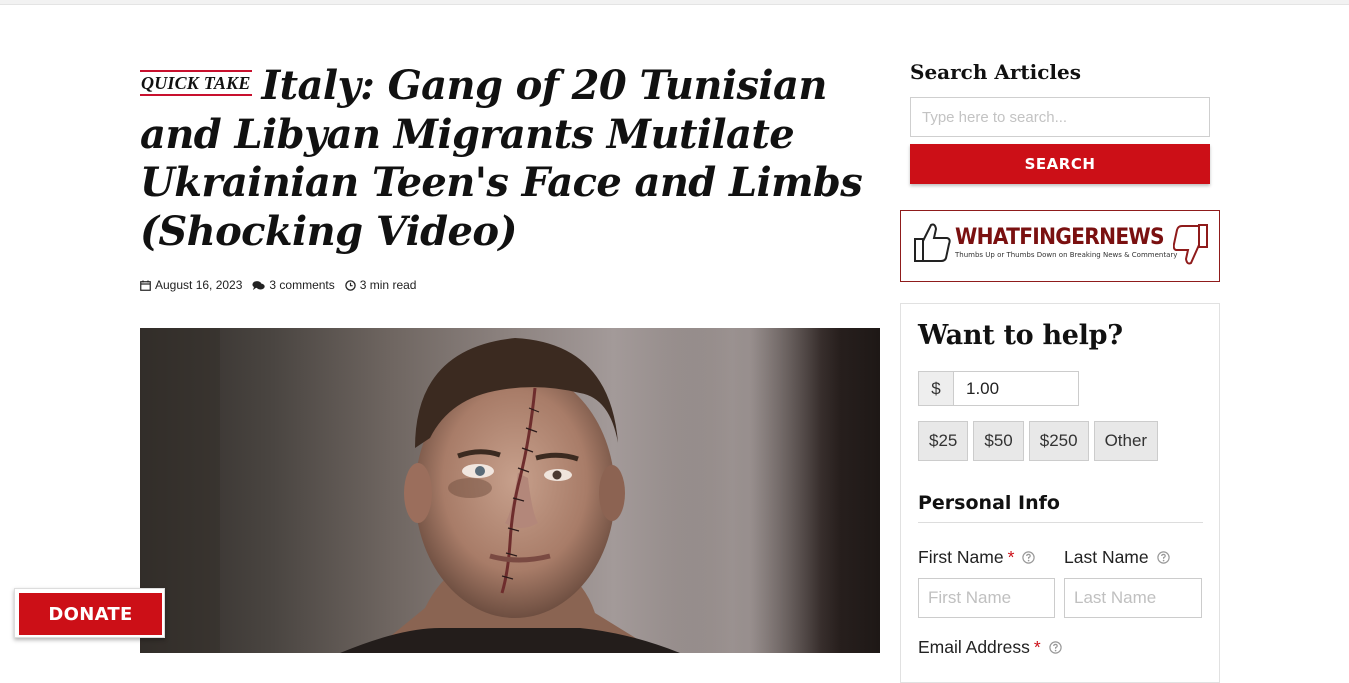 Image resolution: width=1349 pixels, height=683 pixels. What do you see at coordinates (995, 72) in the screenshot?
I see `search-articles-title: Search Articles` at bounding box center [995, 72].